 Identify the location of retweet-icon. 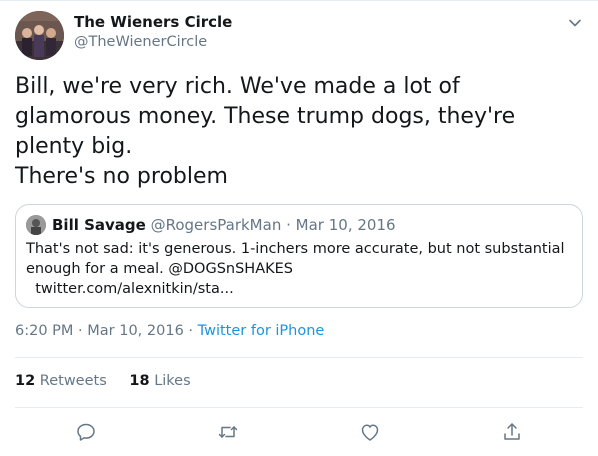
(228, 432).